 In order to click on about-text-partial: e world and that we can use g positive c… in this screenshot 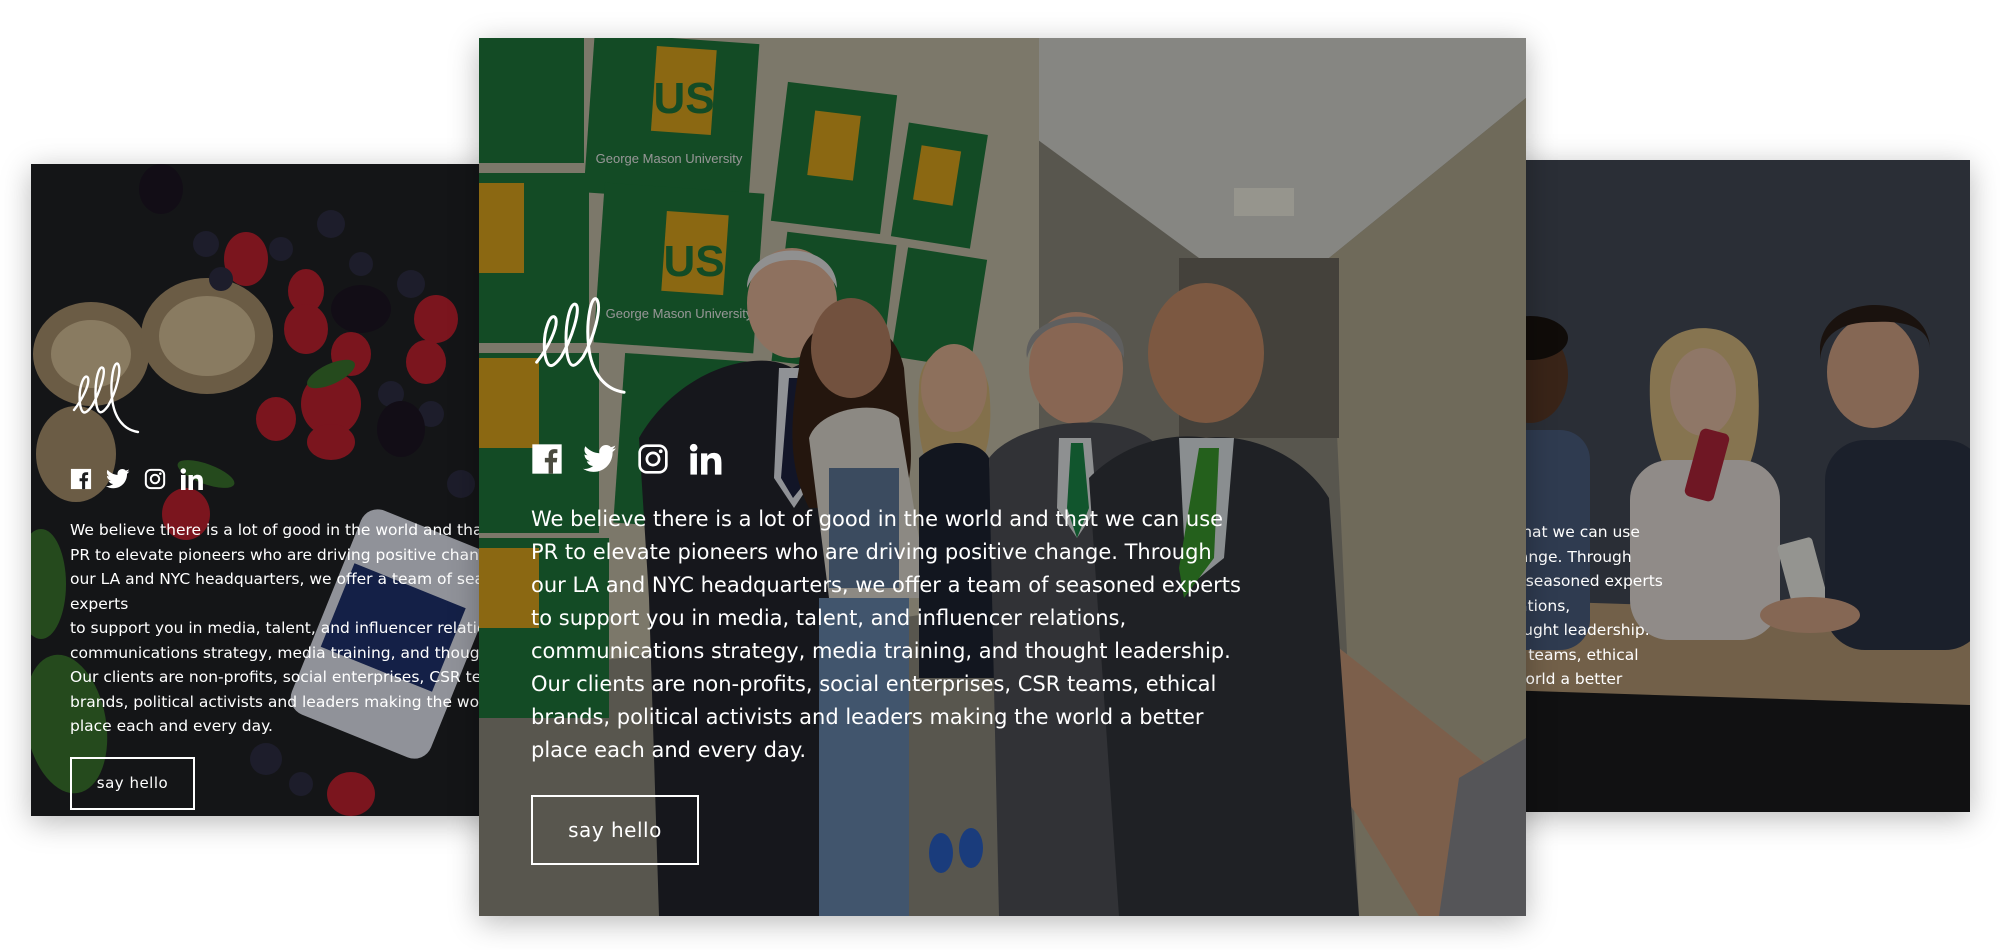, I will do `click(1581, 605)`.